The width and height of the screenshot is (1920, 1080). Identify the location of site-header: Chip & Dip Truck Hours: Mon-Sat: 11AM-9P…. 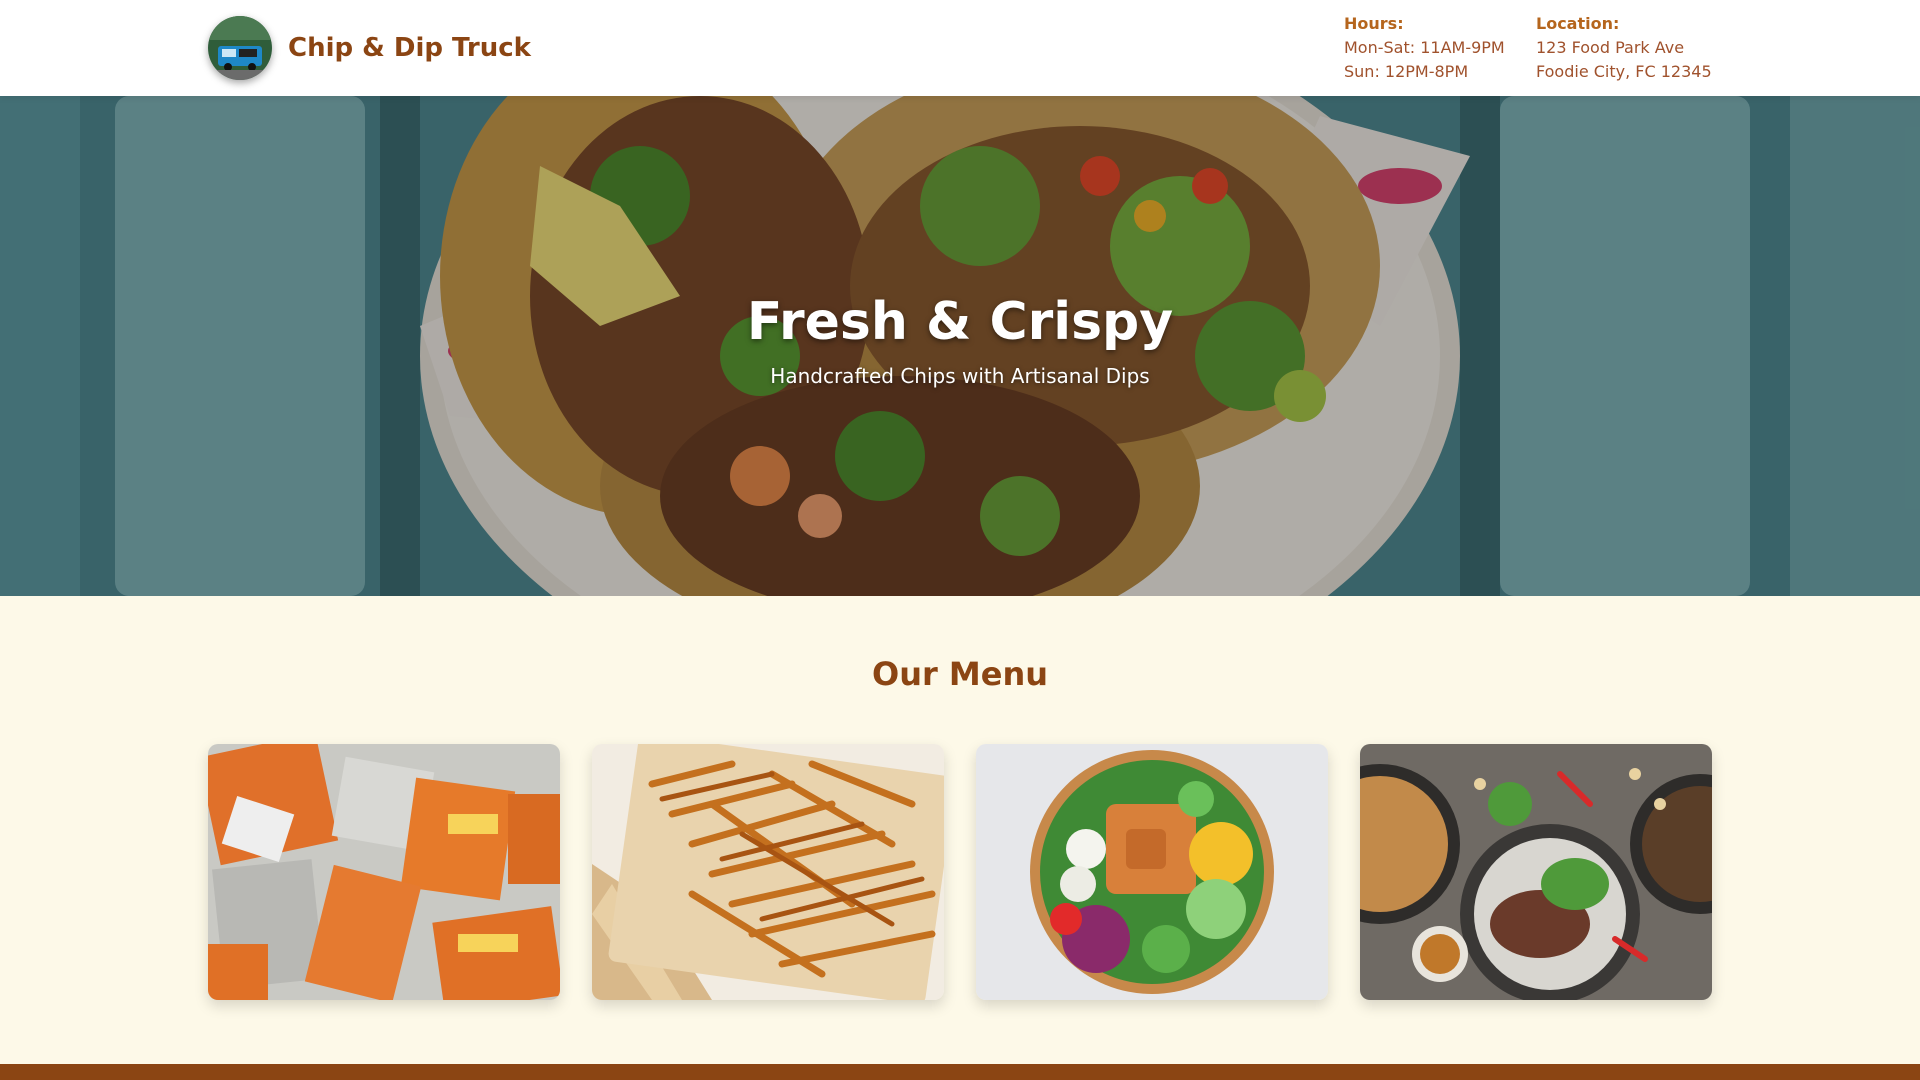
(960, 48).